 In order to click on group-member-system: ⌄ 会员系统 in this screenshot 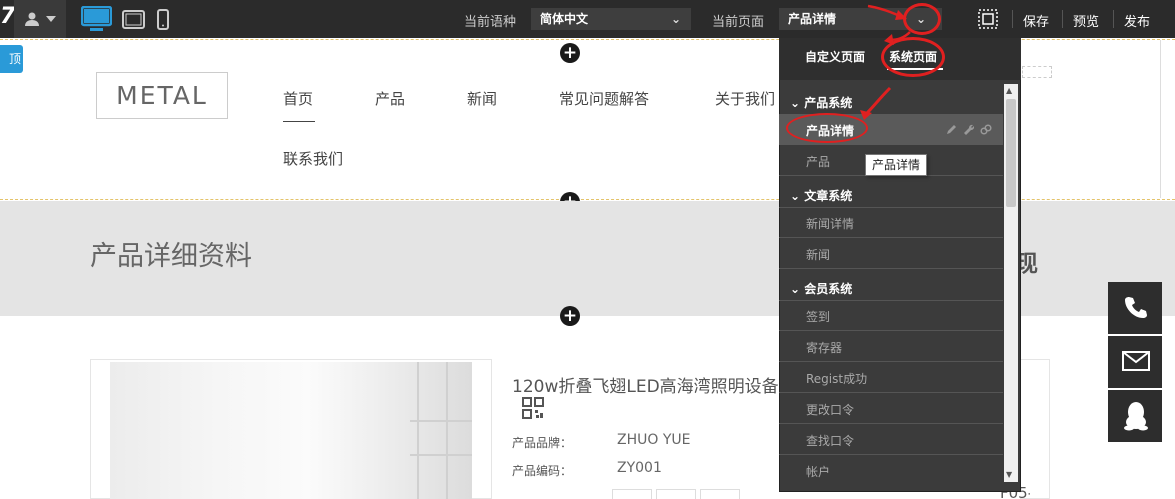, I will do `click(821, 288)`.